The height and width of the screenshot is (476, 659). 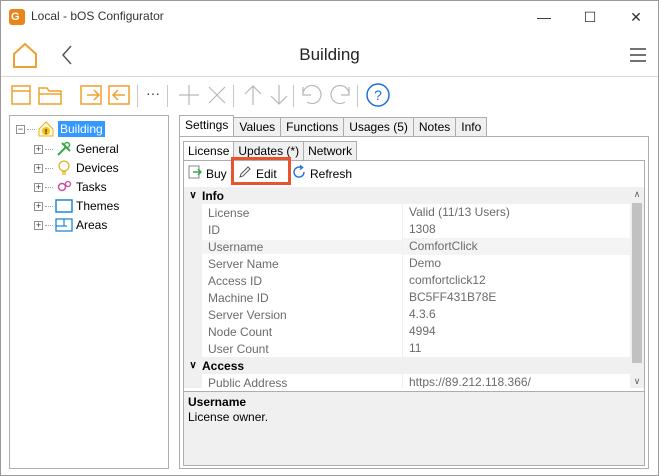 What do you see at coordinates (70, 187) in the screenshot?
I see `tree-item-tasks: + Tasks` at bounding box center [70, 187].